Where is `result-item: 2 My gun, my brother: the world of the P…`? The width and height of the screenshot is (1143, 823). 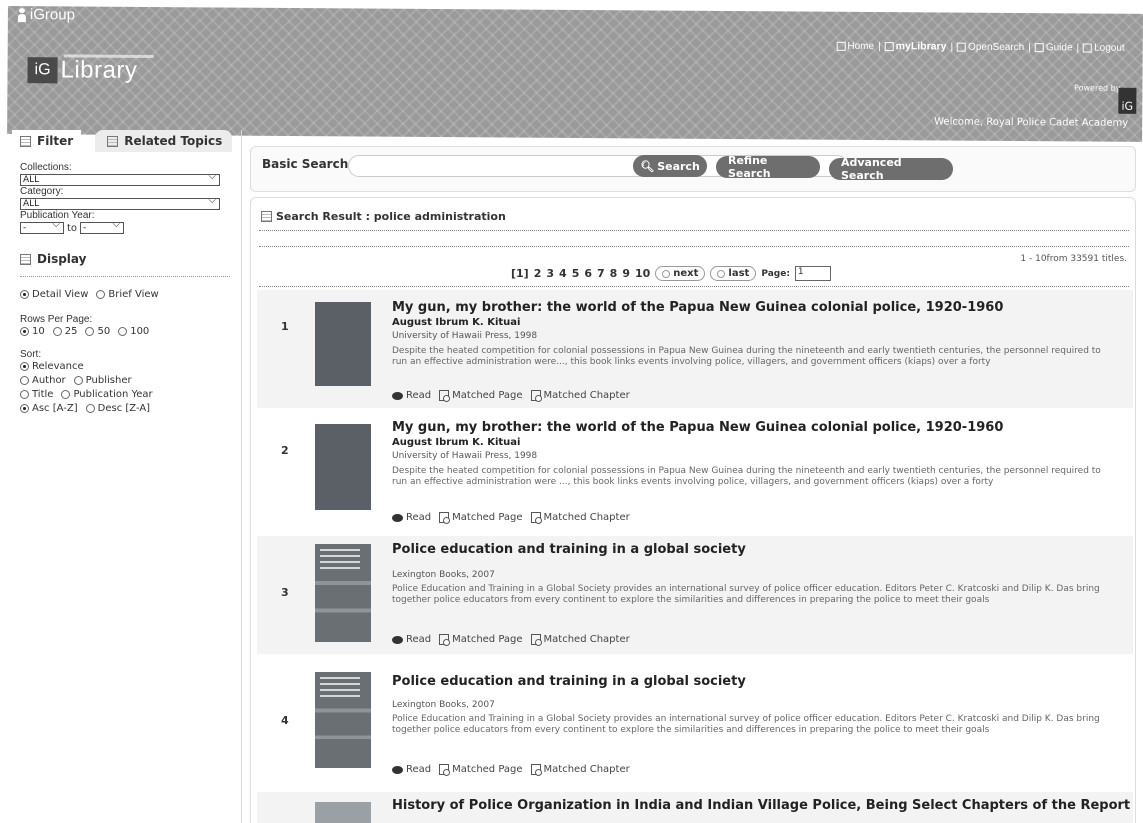
result-item: 2 My gun, my brother: the world of the P… is located at coordinates (695, 472).